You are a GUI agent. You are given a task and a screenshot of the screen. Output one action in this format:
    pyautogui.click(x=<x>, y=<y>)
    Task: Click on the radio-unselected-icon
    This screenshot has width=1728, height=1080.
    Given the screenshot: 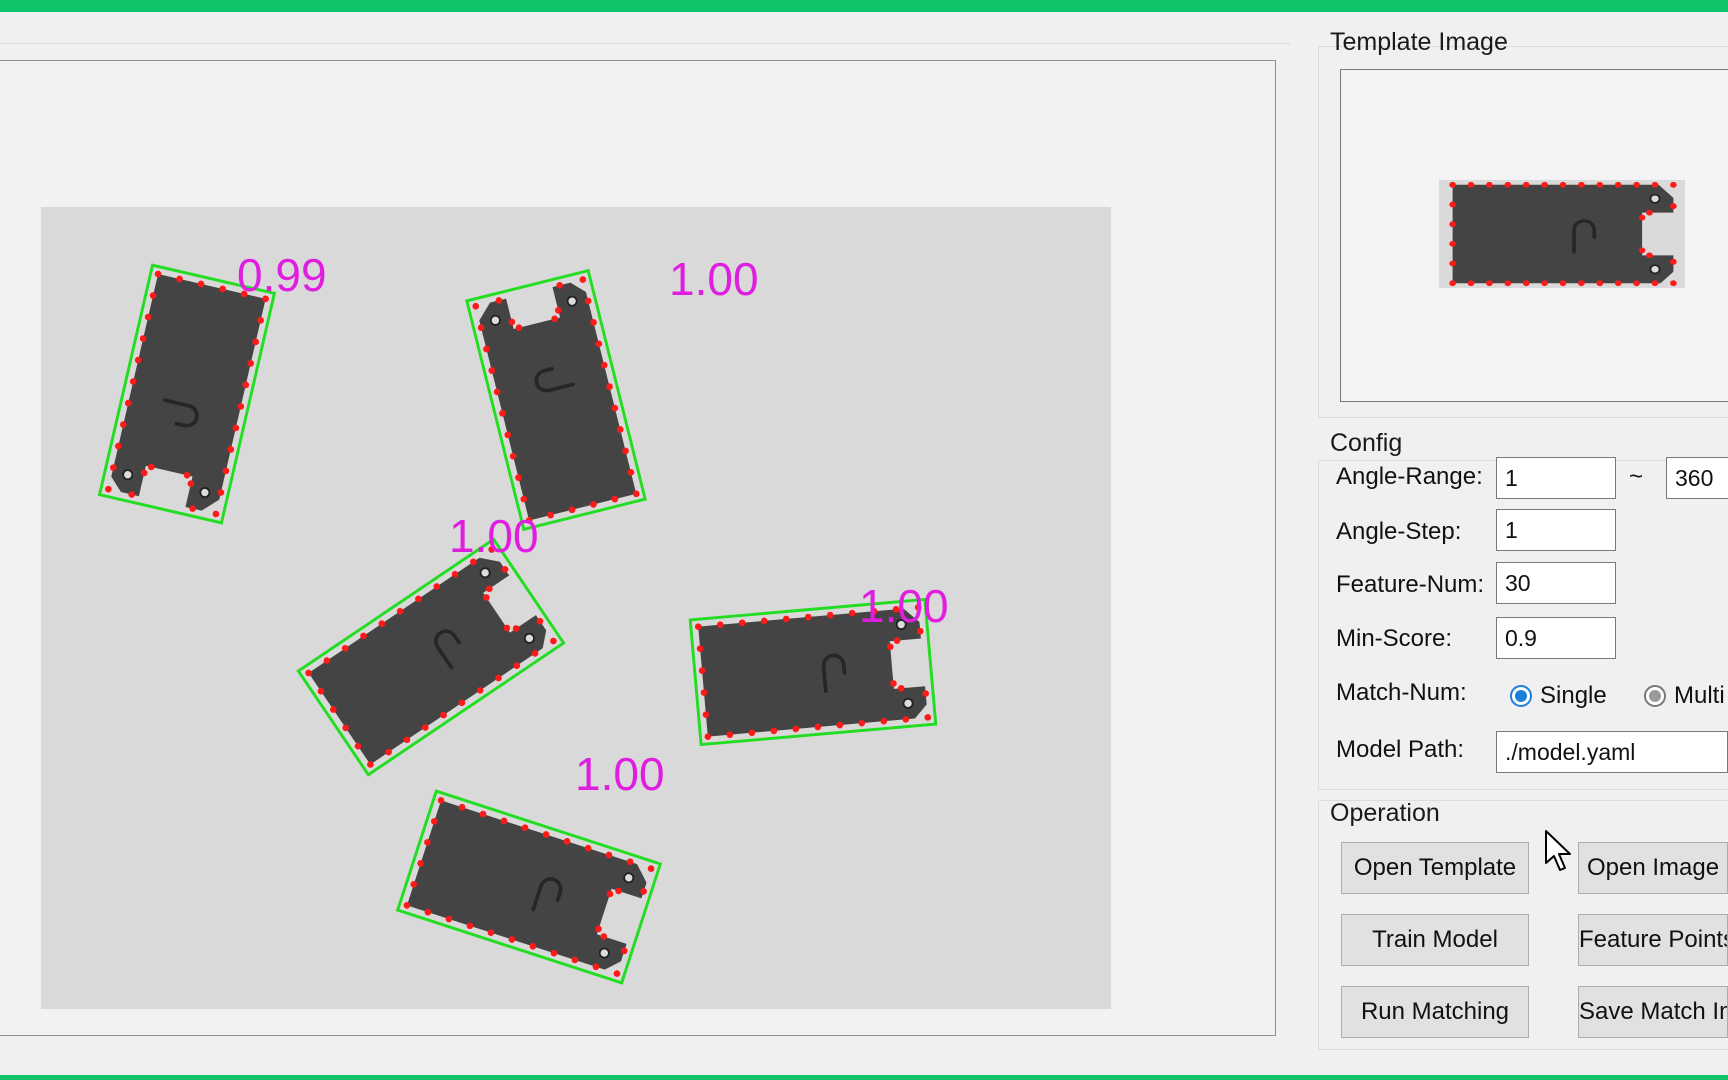 What is the action you would take?
    pyautogui.click(x=1655, y=696)
    